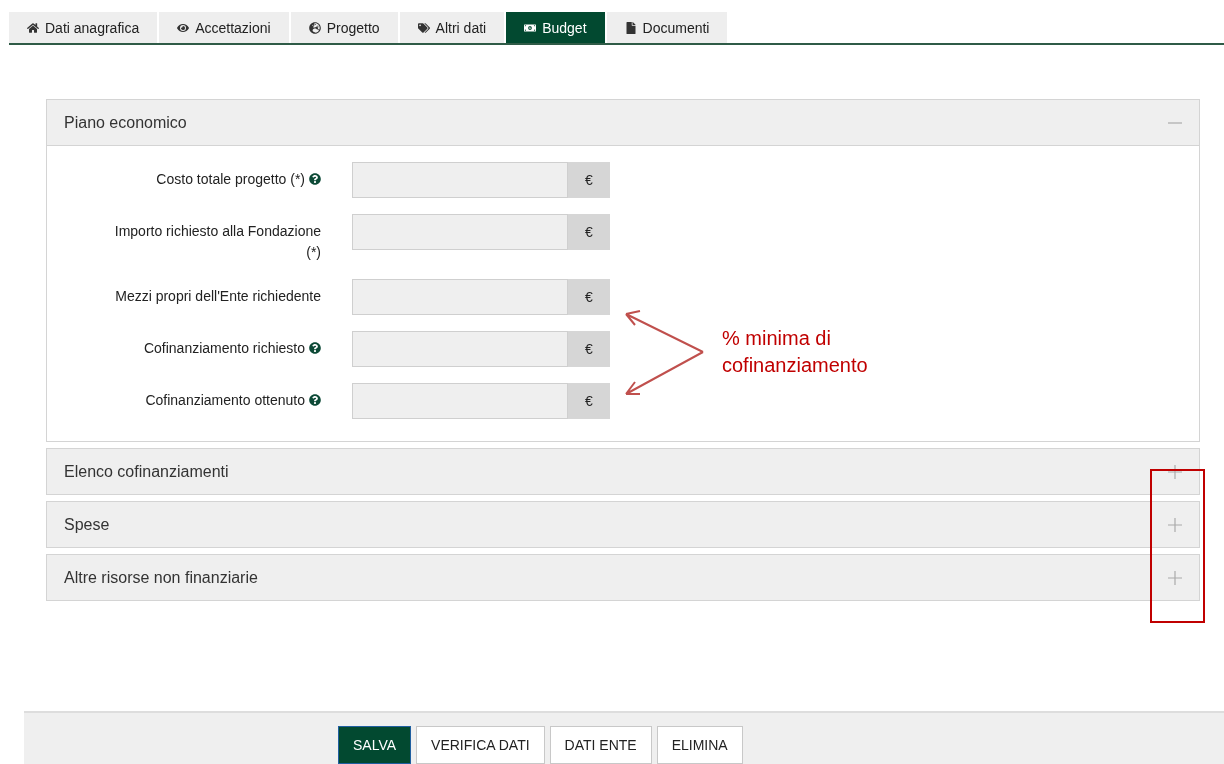 The height and width of the screenshot is (764, 1224). Describe the element at coordinates (623, 577) in the screenshot. I see `panel-header: Altre risorse non finanziarie` at that location.